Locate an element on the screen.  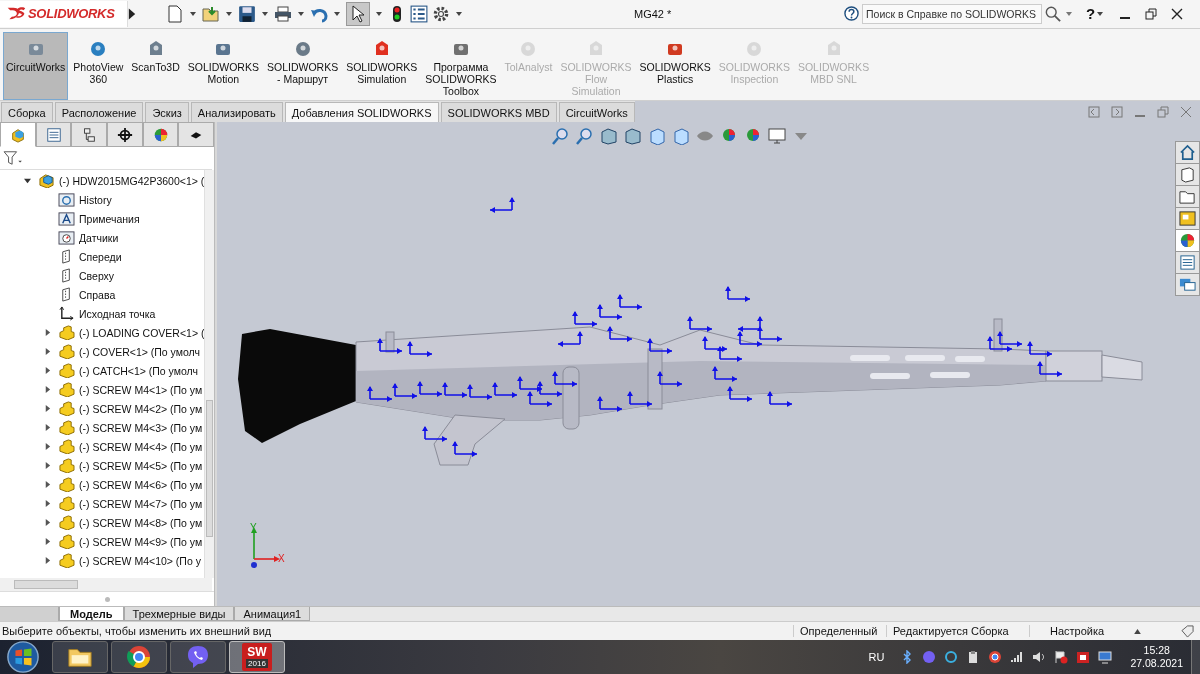
speaker-icon is located at coordinates (1039, 657).